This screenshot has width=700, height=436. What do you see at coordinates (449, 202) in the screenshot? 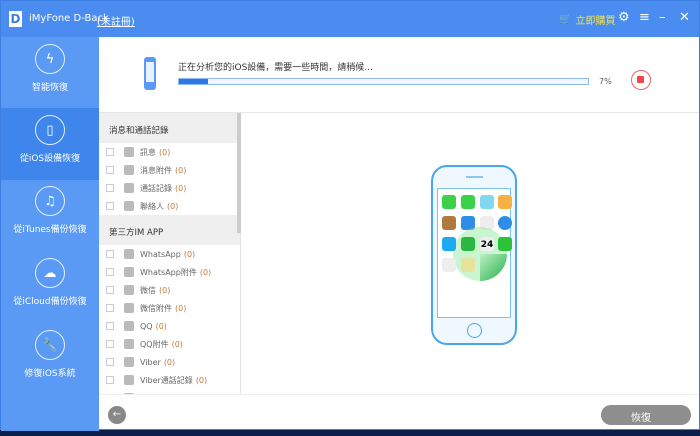
I see `messages-app-icon` at bounding box center [449, 202].